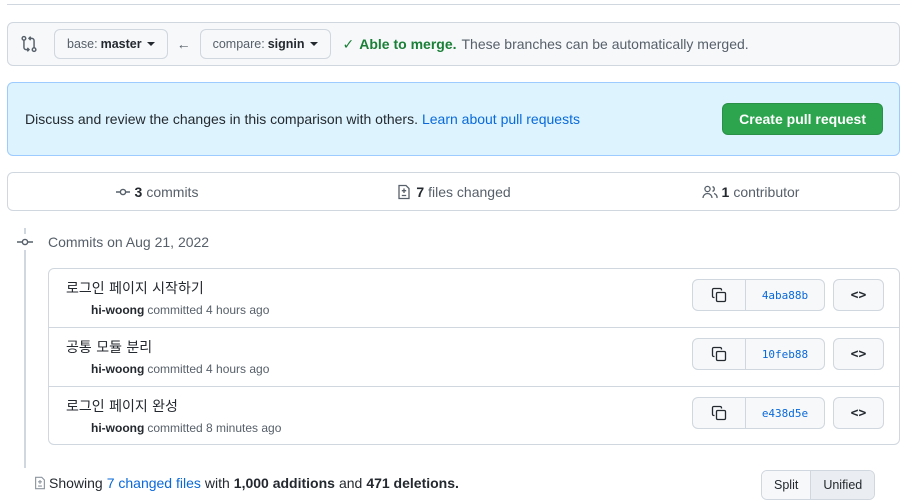  Describe the element at coordinates (785, 413) in the screenshot. I see `commit-sha-link: e438d5e` at that location.